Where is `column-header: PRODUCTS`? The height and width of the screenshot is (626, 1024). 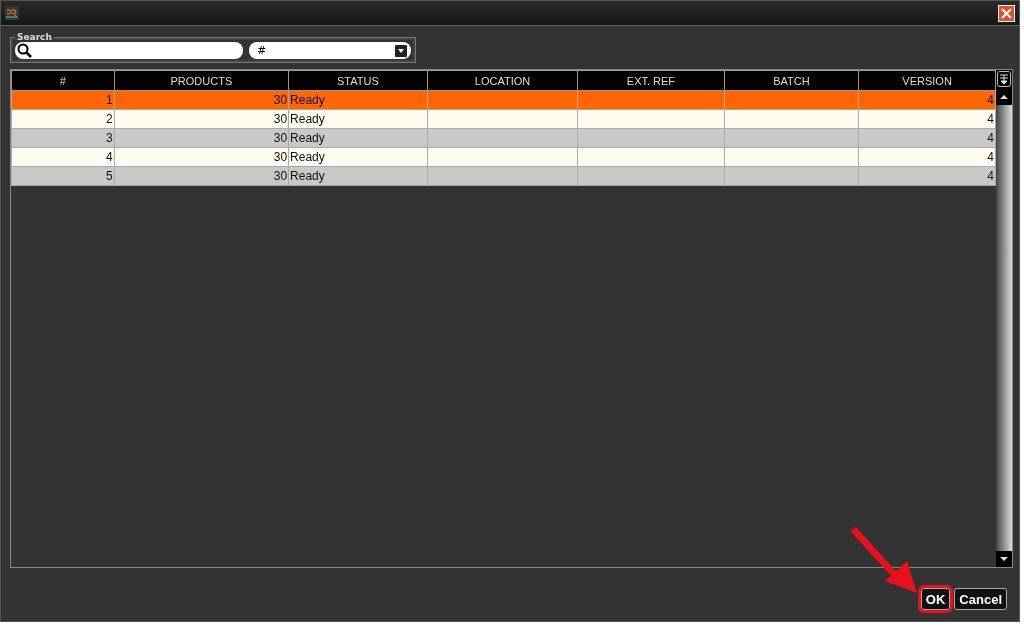
column-header: PRODUCTS is located at coordinates (201, 80).